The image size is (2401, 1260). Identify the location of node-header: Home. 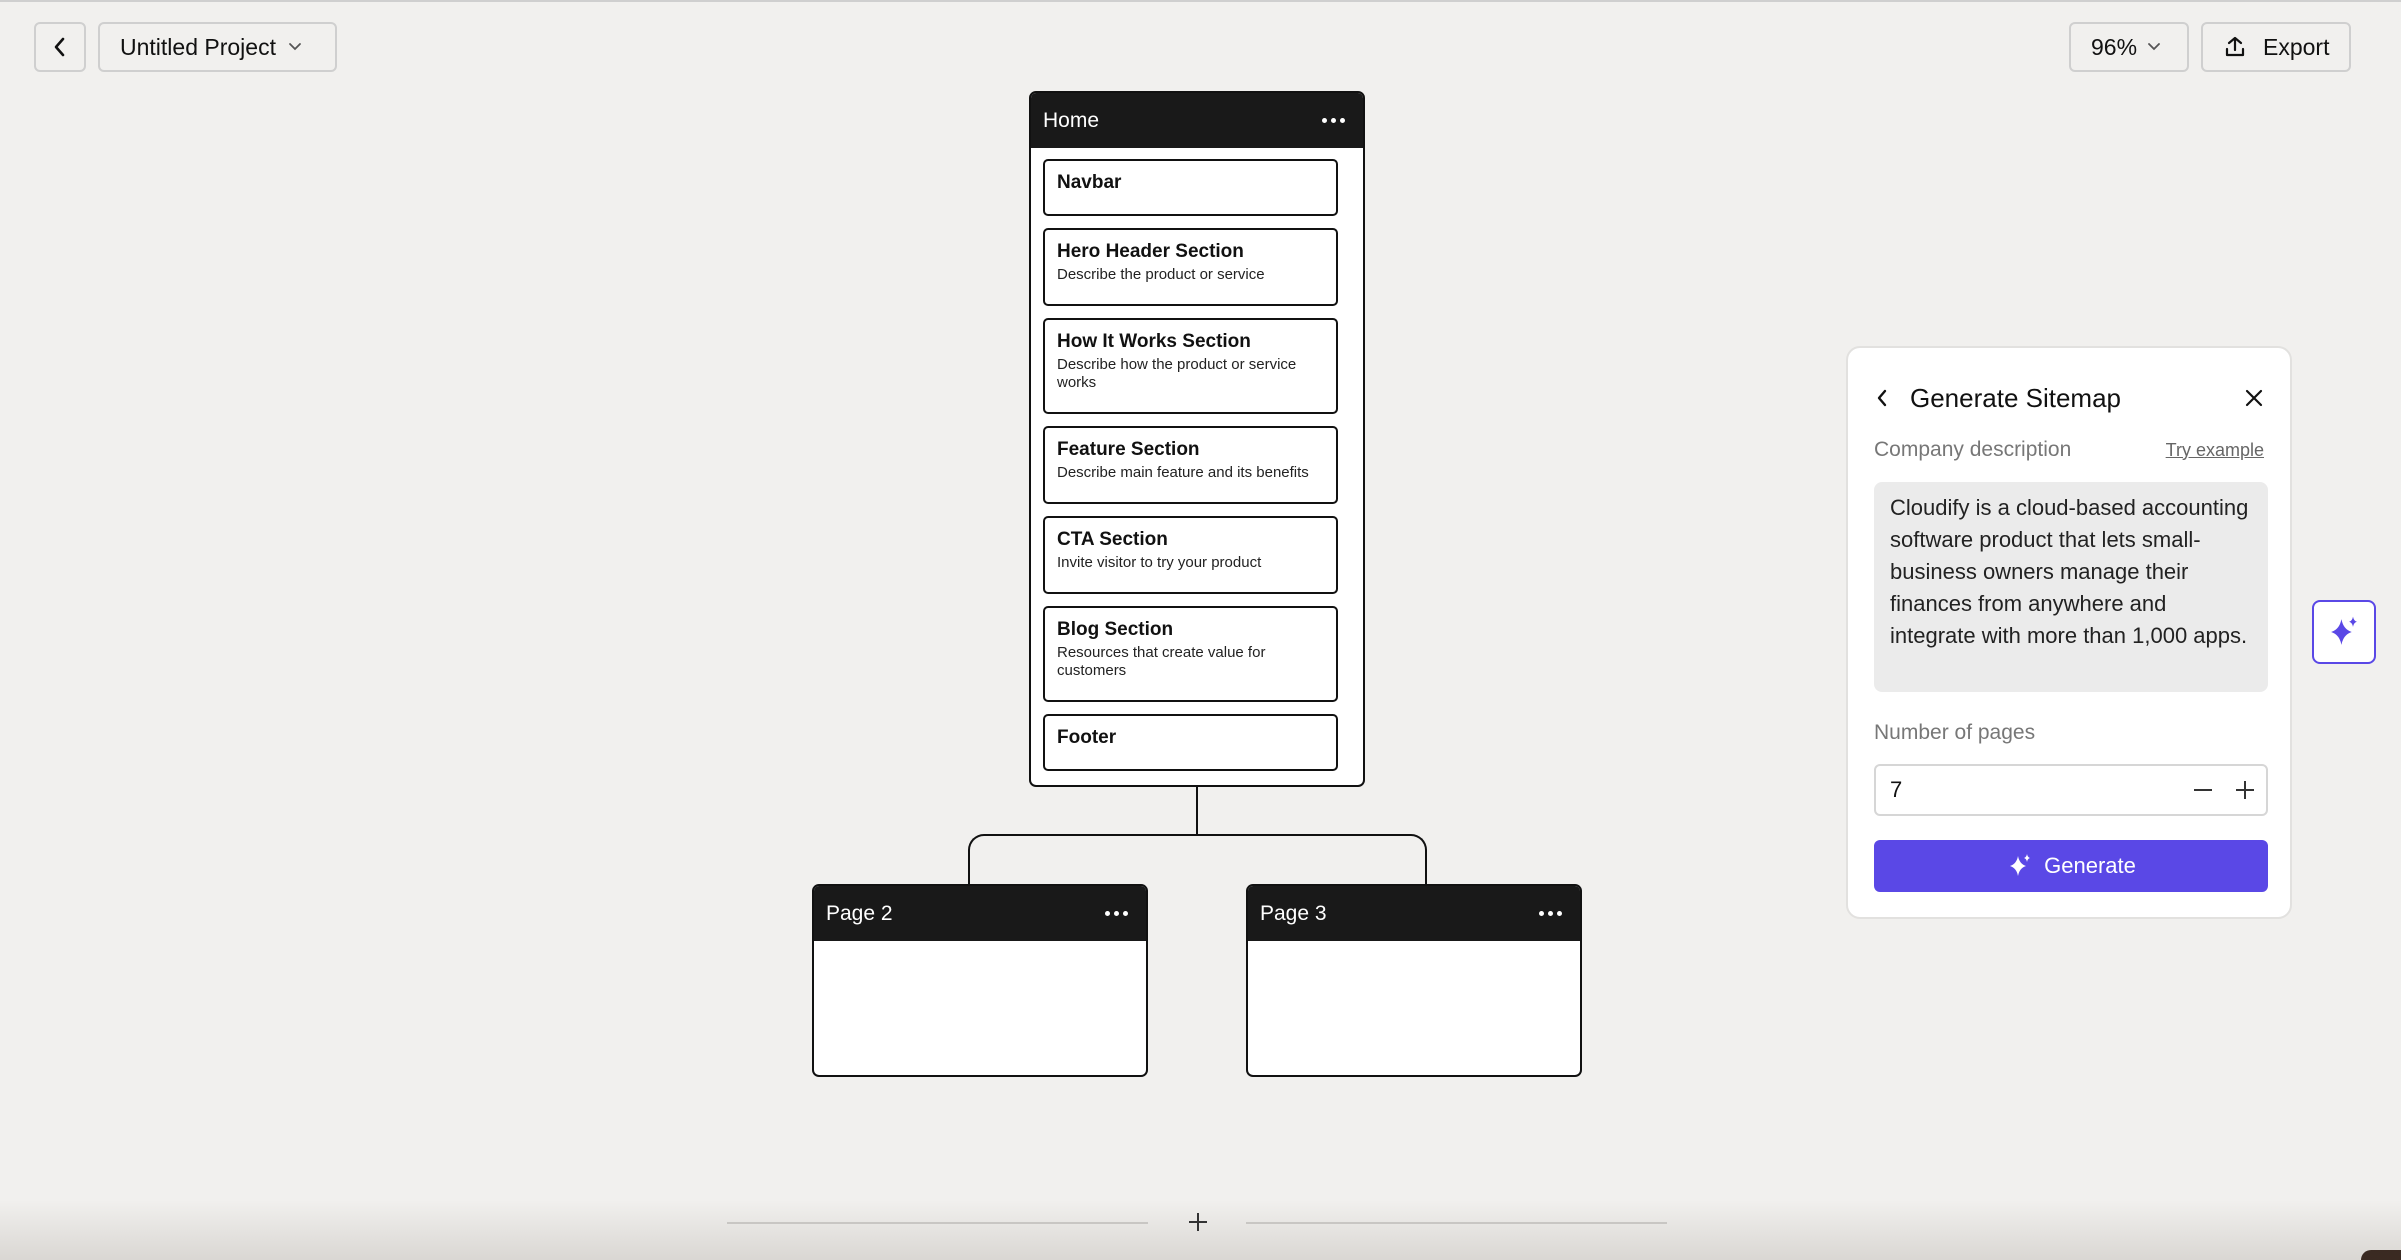
(1197, 120).